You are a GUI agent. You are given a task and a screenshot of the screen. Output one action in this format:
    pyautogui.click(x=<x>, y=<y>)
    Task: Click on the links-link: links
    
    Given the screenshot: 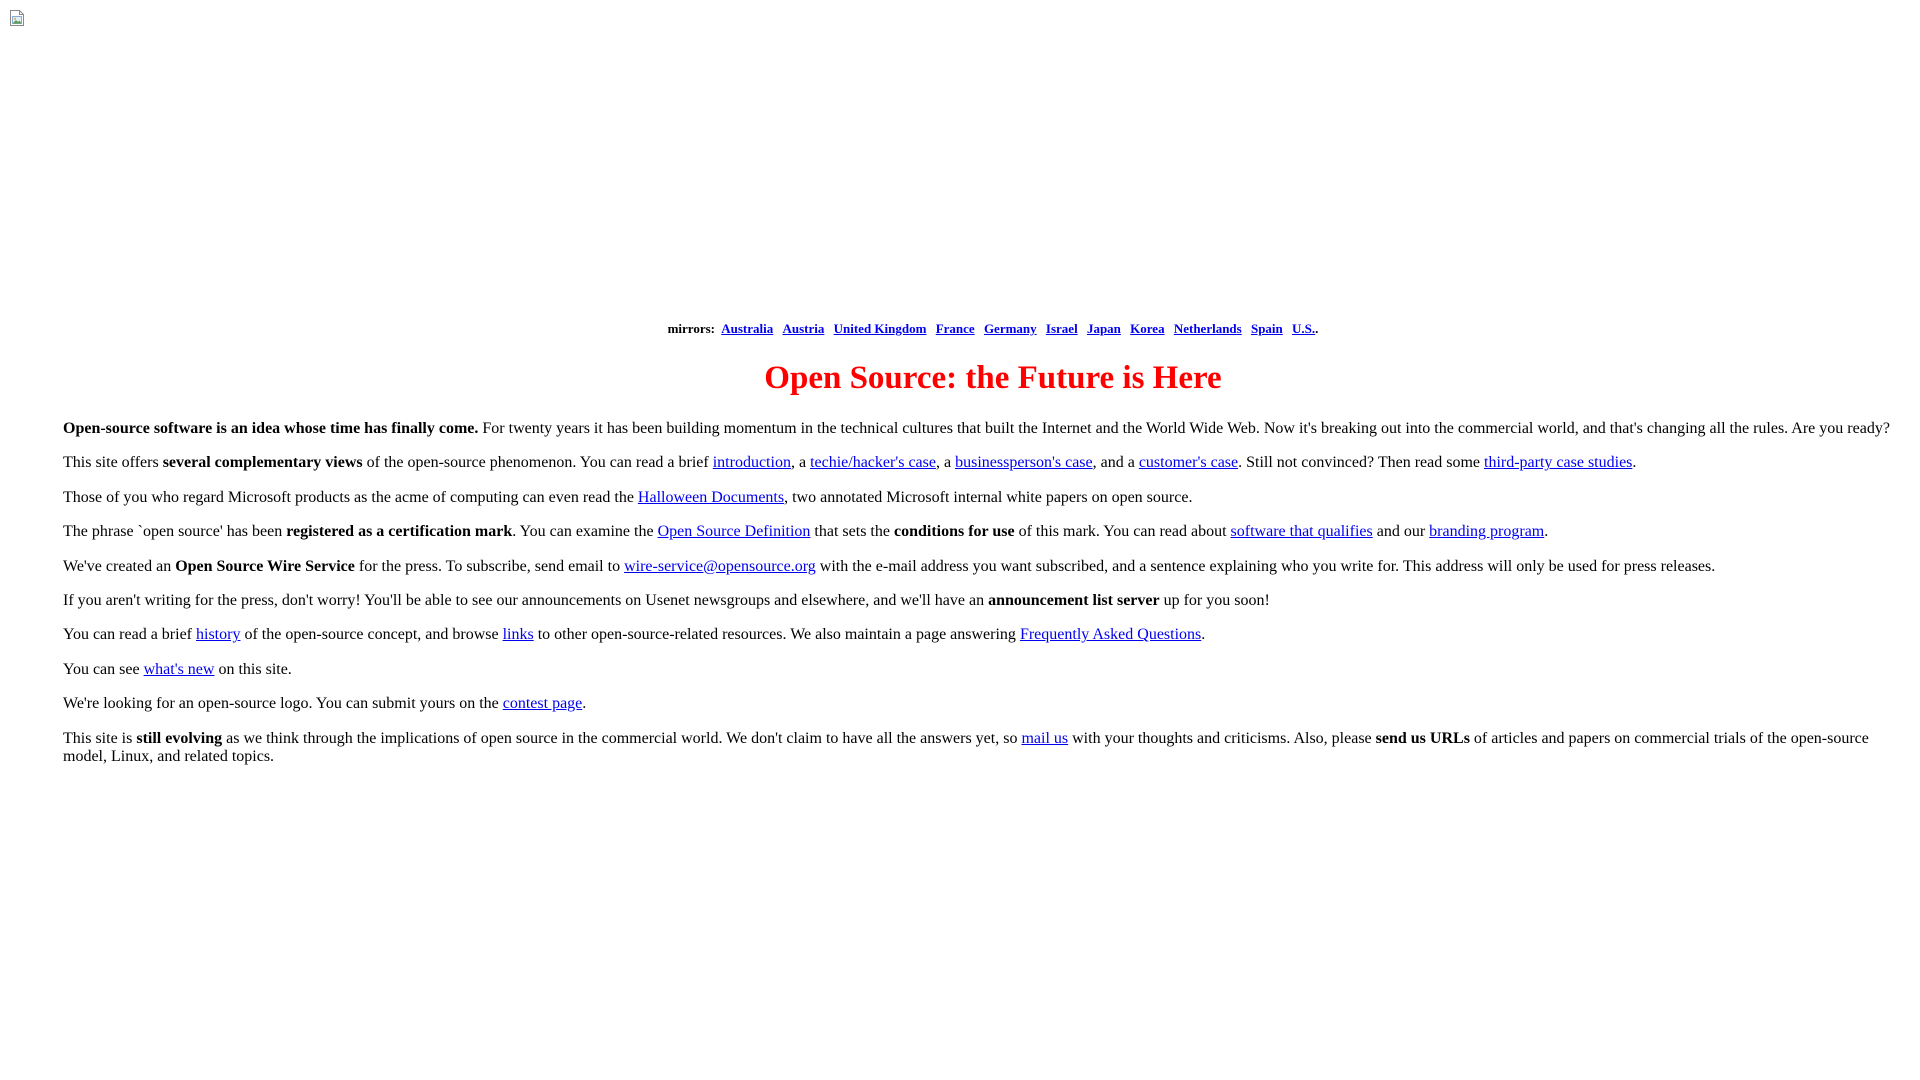 What is the action you would take?
    pyautogui.click(x=518, y=634)
    